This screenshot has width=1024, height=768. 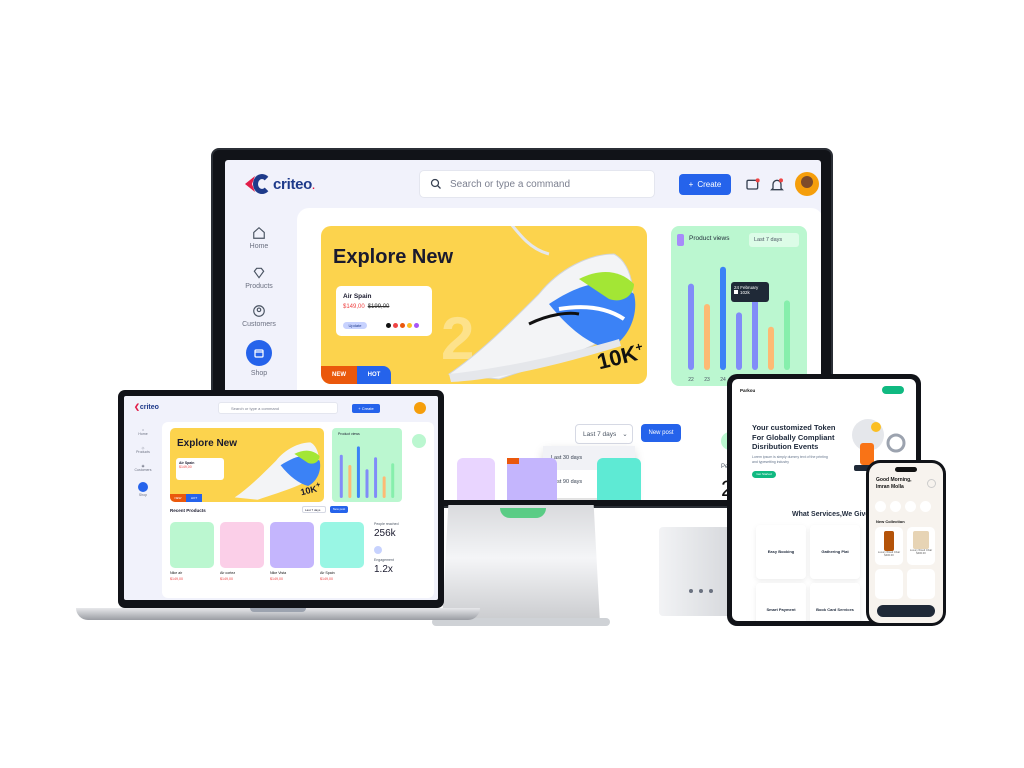 I want to click on search-placeholder: Search or type a command, so click(x=510, y=184).